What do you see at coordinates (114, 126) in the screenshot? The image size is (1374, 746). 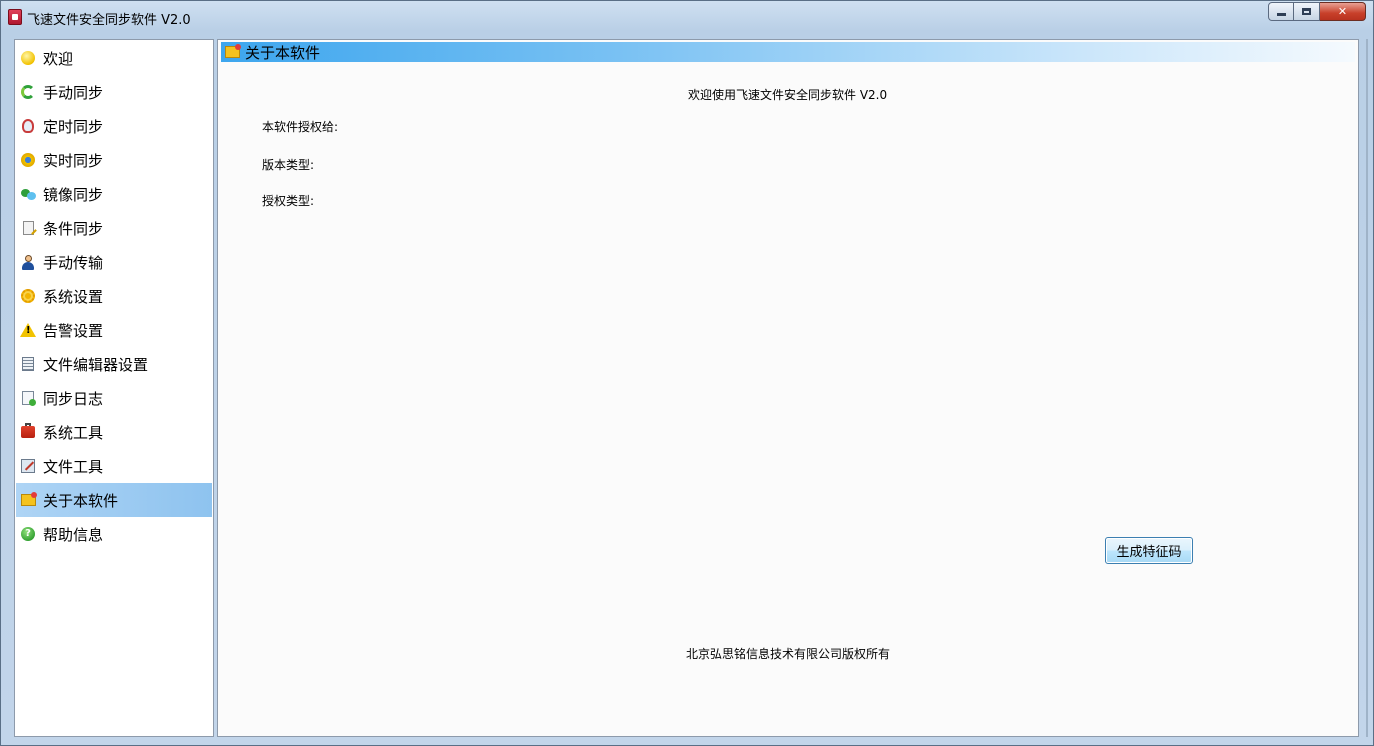 I see `sidebar-item-scheduled-sync: 定时同步` at bounding box center [114, 126].